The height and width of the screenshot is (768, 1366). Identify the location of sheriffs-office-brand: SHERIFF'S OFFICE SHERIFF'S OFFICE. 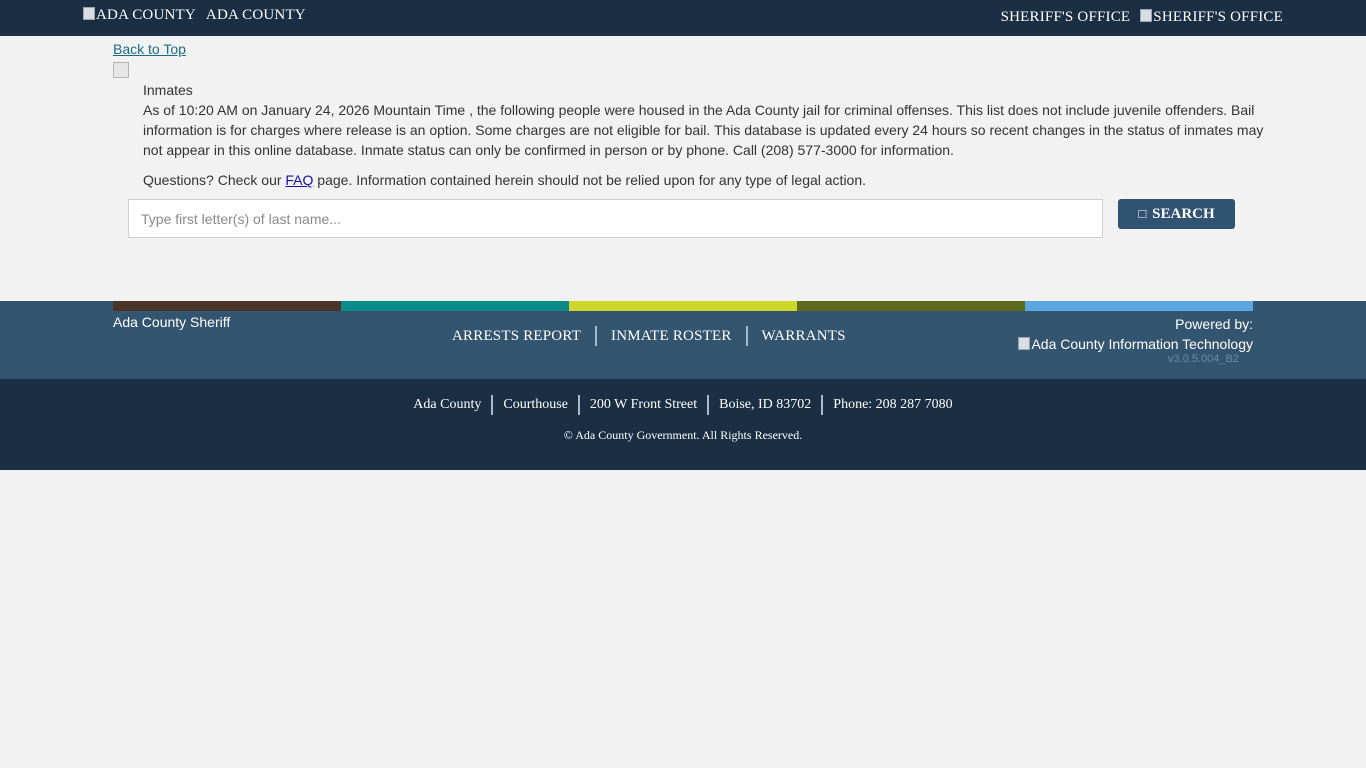
(1142, 17).